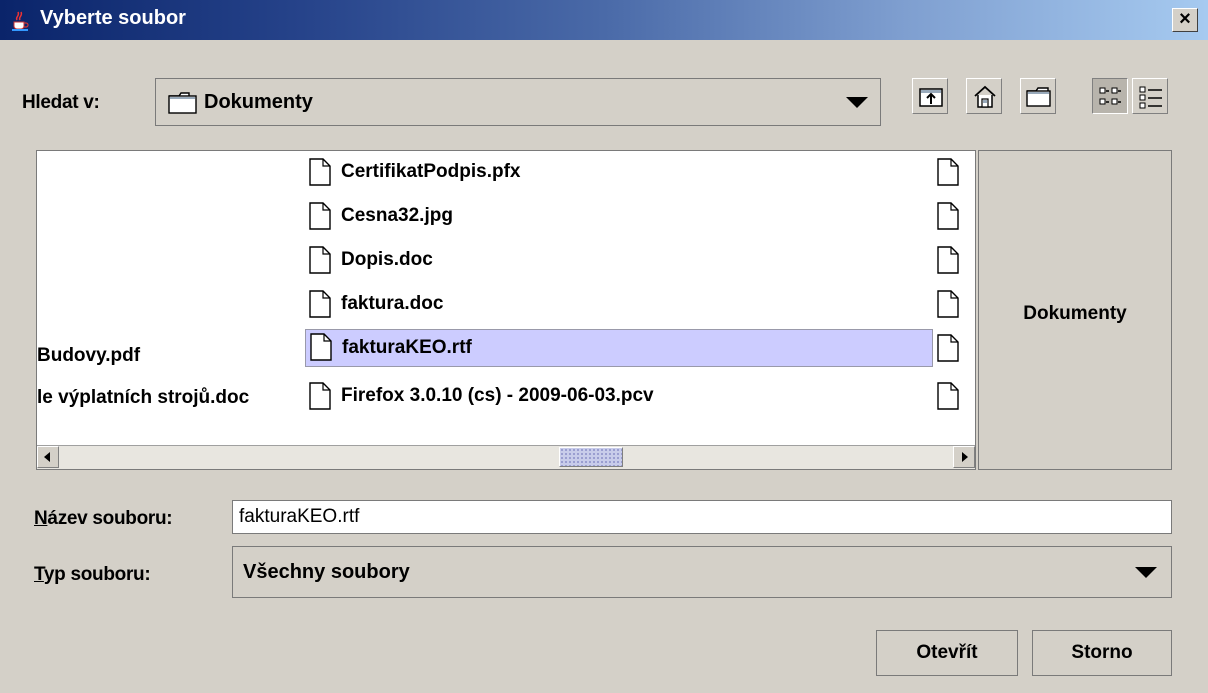  I want to click on arrow-left-icon, so click(47, 457).